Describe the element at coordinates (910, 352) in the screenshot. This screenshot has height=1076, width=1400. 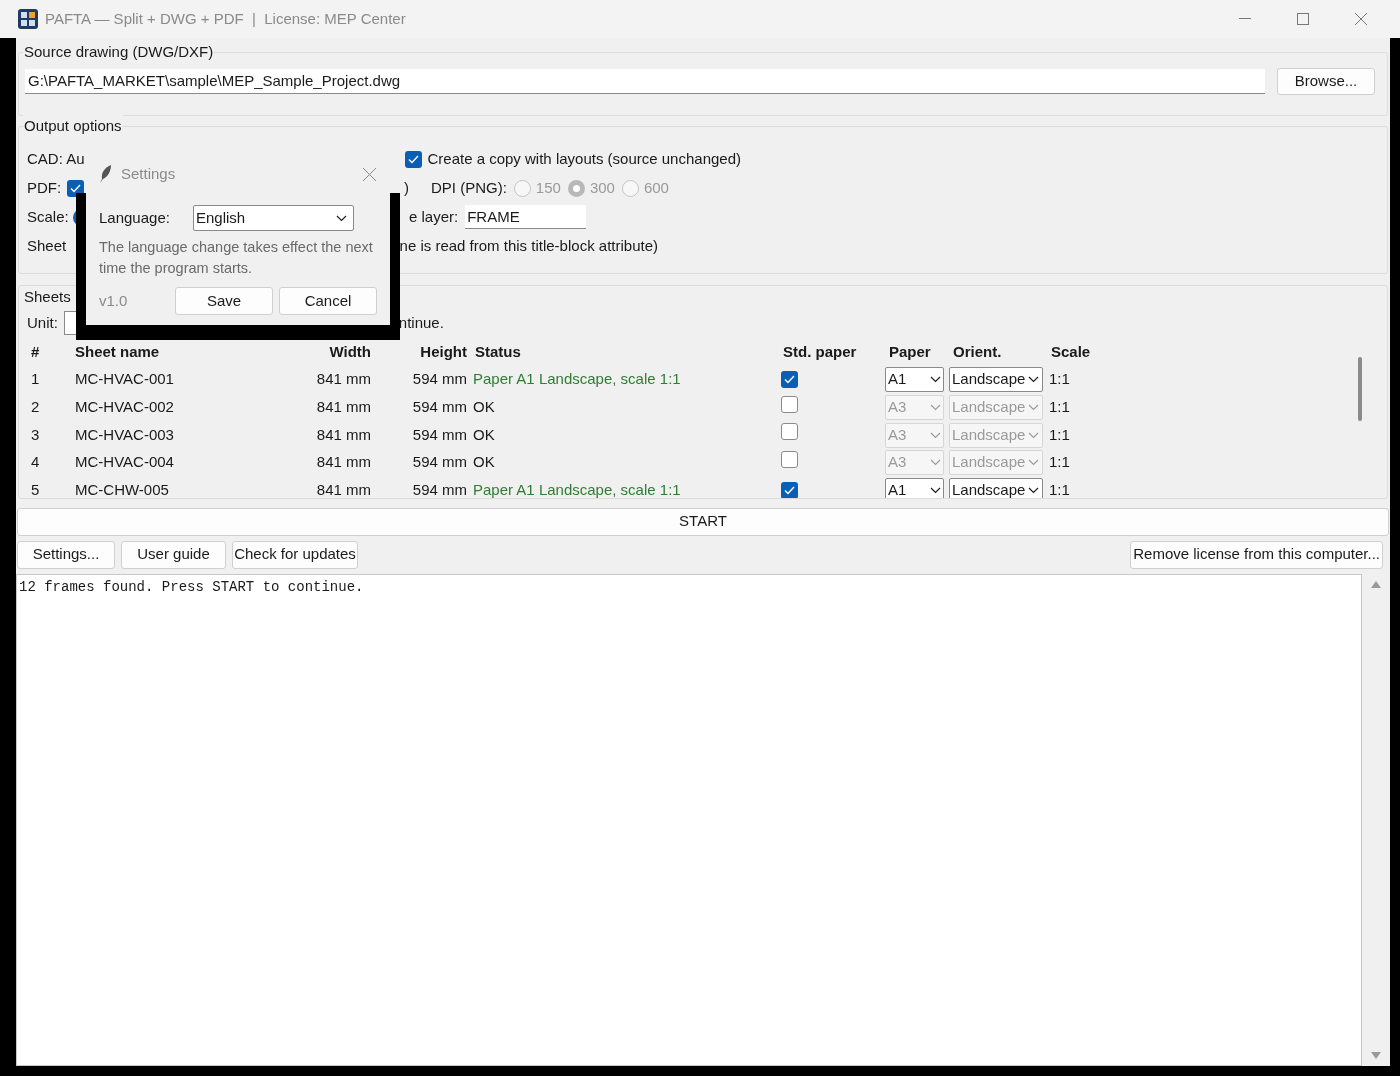
I see `column-header: Paper` at that location.